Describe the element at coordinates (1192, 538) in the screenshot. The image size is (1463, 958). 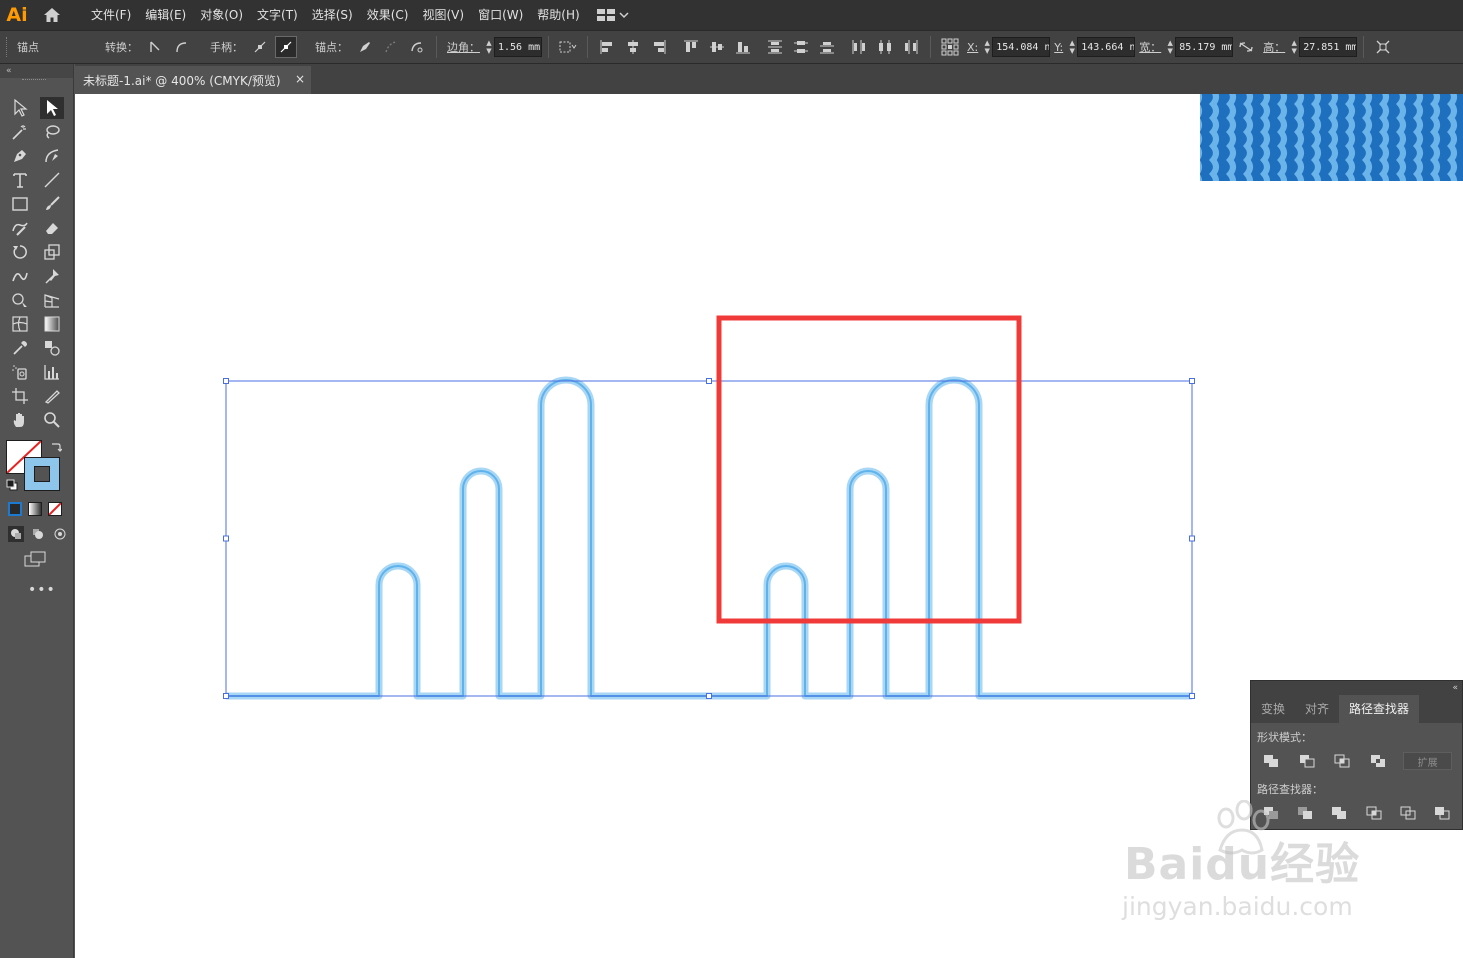
I see `handle-middle-right` at that location.